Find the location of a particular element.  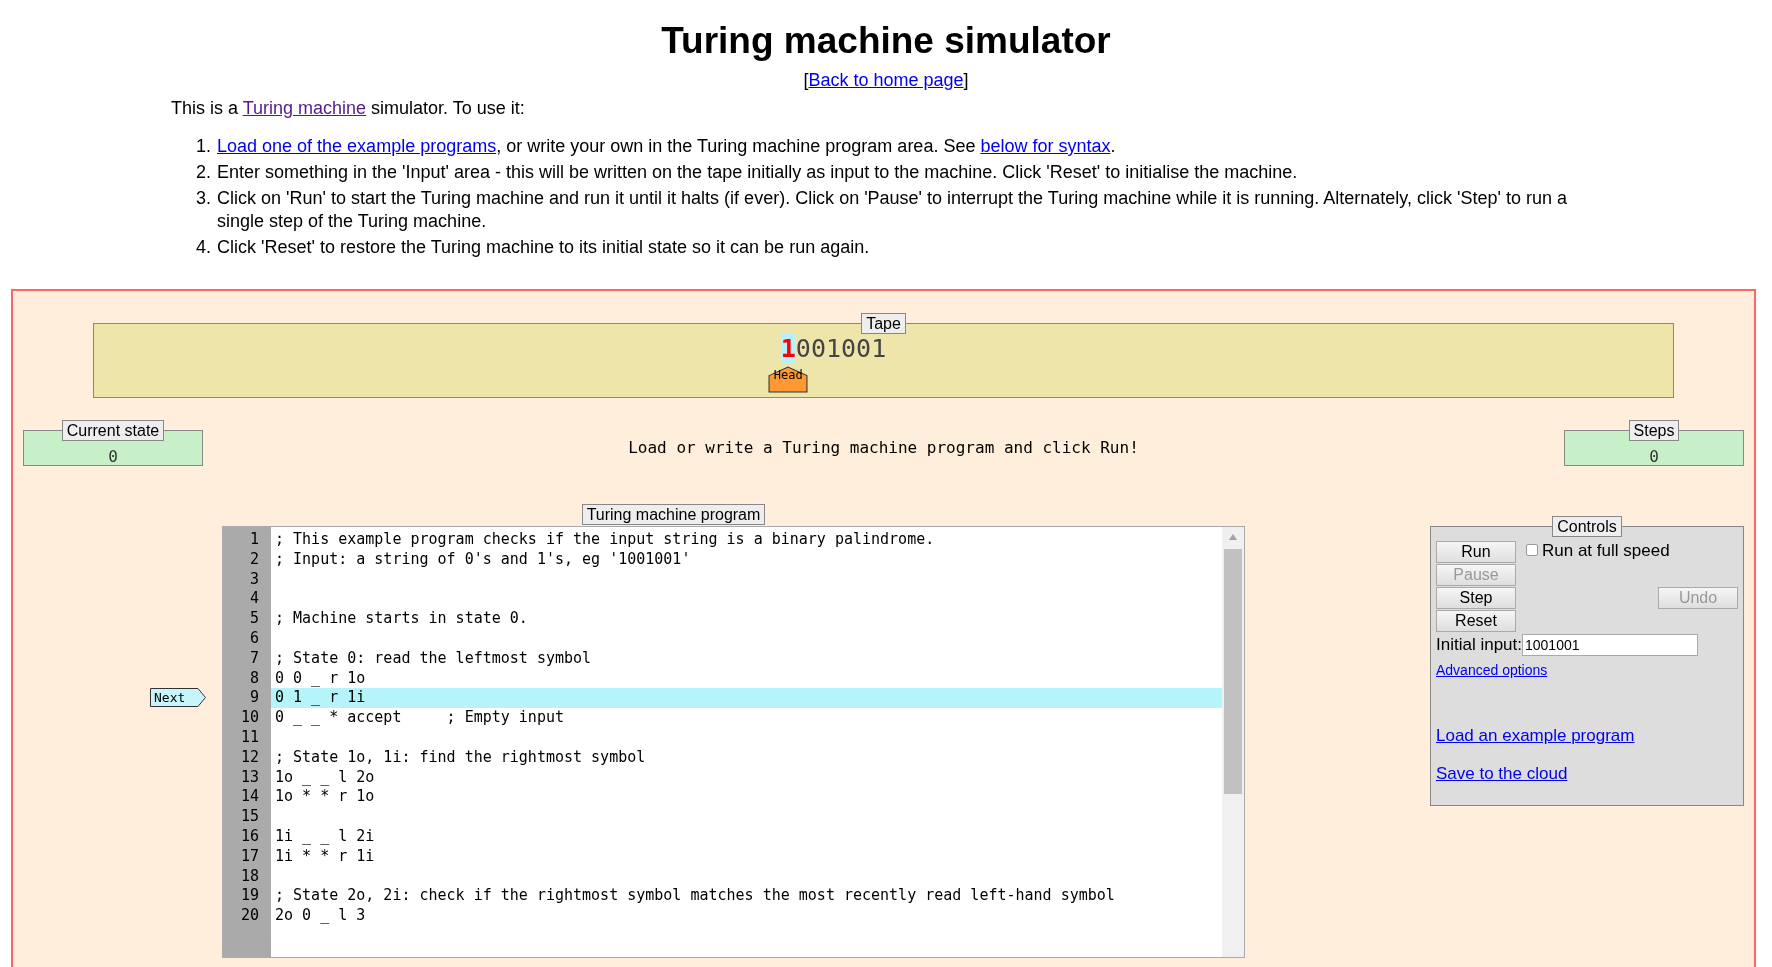

code-line: 1i * * r 1i is located at coordinates (325, 856).